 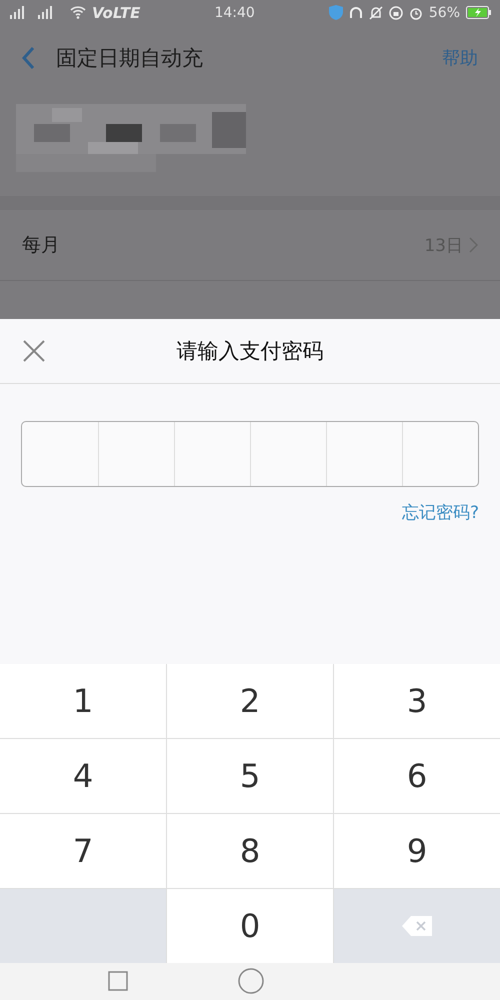 What do you see at coordinates (83, 775) in the screenshot?
I see `number-key: 4` at bounding box center [83, 775].